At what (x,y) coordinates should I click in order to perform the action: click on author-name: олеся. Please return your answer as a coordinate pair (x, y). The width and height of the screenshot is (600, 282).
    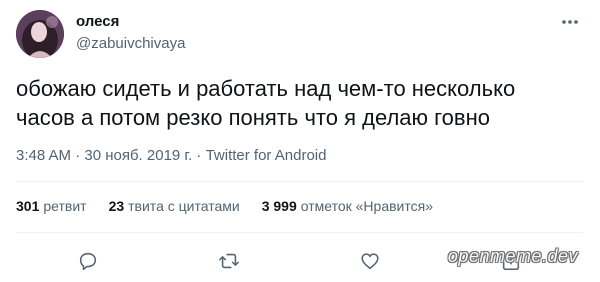
    Looking at the image, I should click on (97, 21).